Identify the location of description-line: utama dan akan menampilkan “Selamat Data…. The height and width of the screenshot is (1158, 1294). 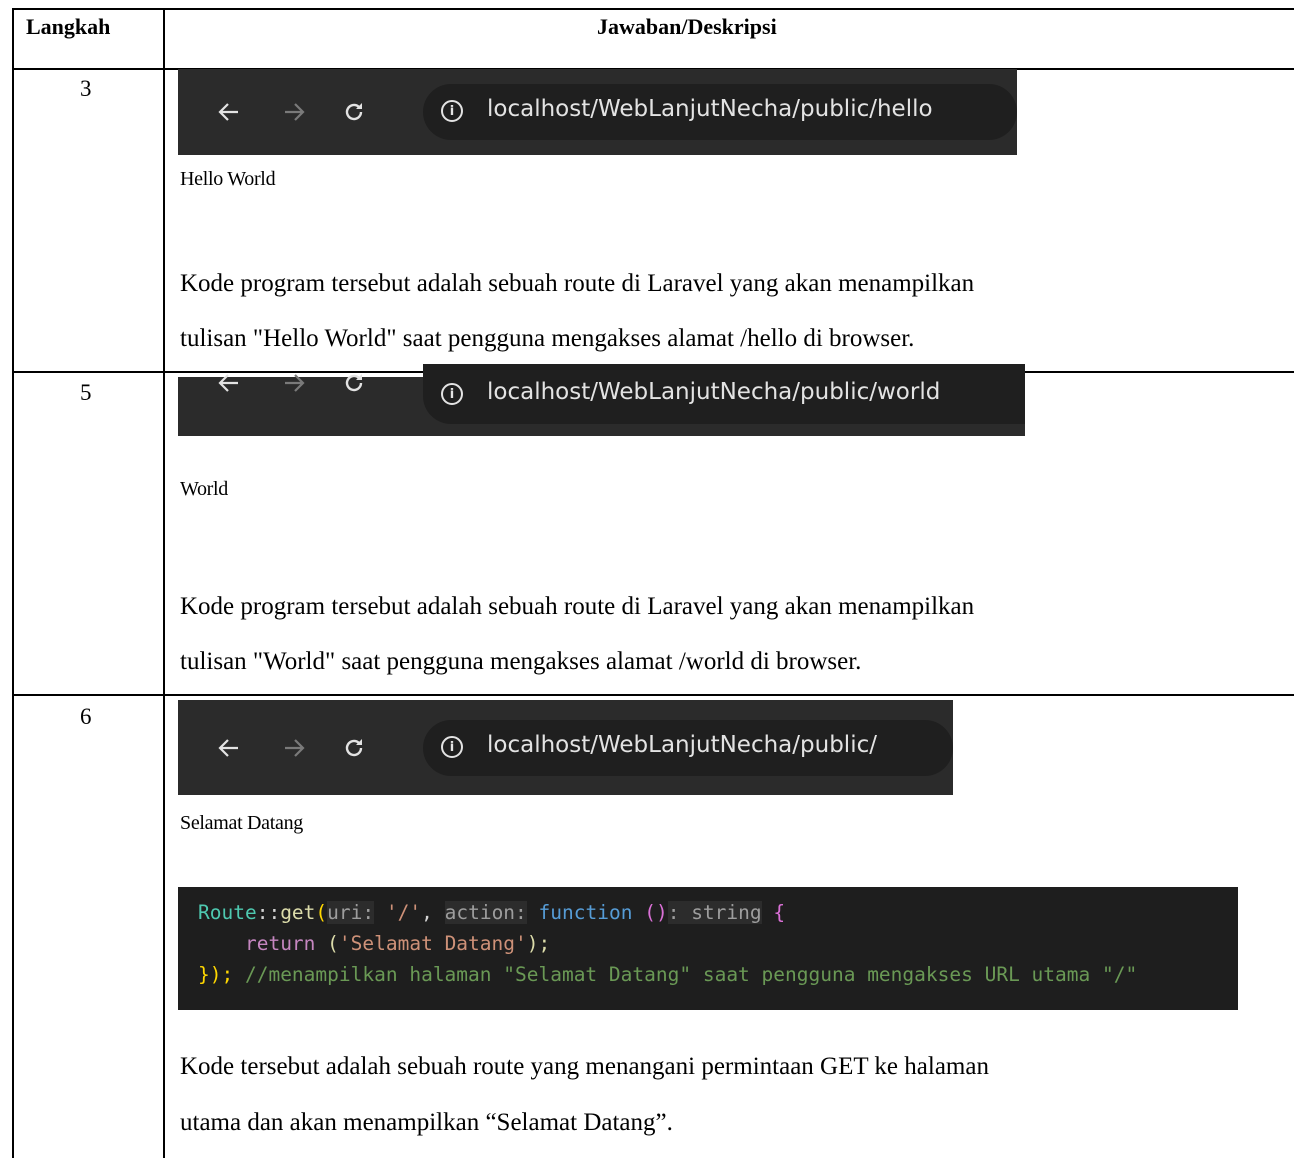
(426, 1122).